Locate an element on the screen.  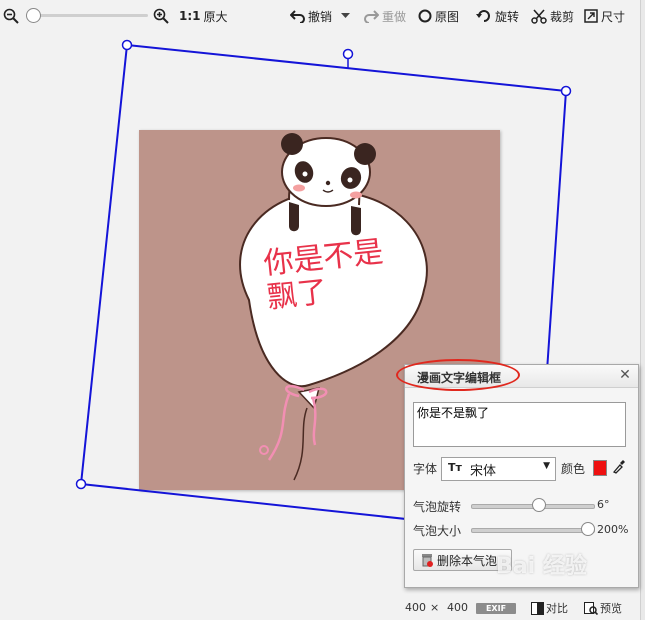
font-select: Tт 宋体 ▼ is located at coordinates (498, 469).